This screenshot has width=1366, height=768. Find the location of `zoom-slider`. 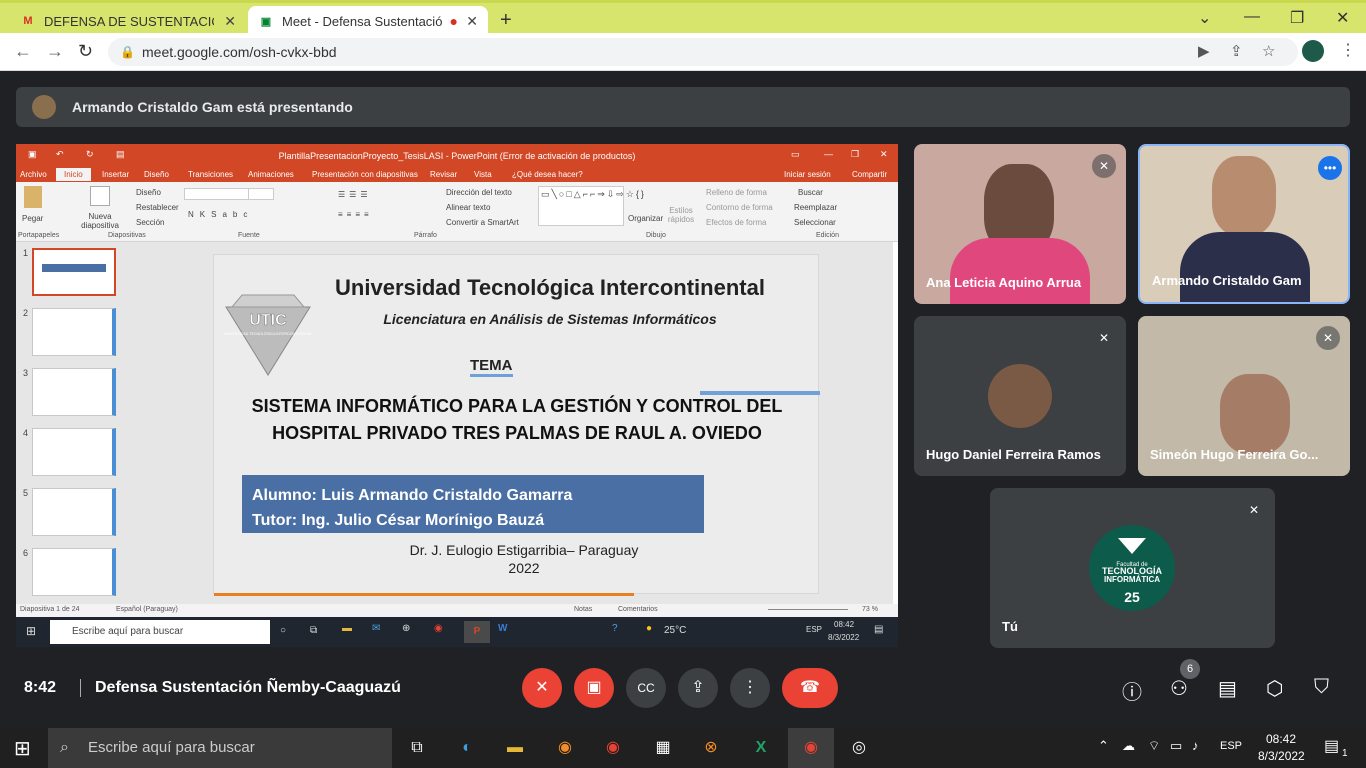

zoom-slider is located at coordinates (808, 609).